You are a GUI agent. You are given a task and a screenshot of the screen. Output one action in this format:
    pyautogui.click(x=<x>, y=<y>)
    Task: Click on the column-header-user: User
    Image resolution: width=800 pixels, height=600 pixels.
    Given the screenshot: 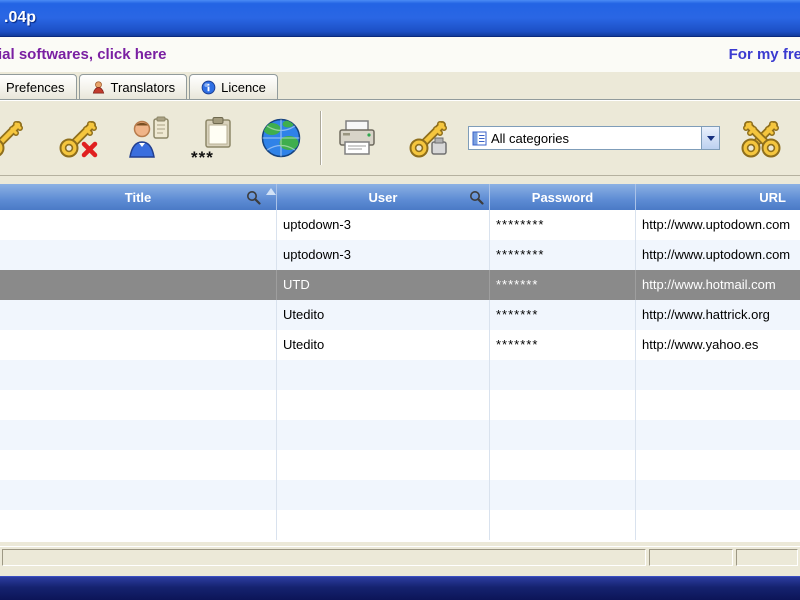 What is the action you would take?
    pyautogui.click(x=383, y=197)
    